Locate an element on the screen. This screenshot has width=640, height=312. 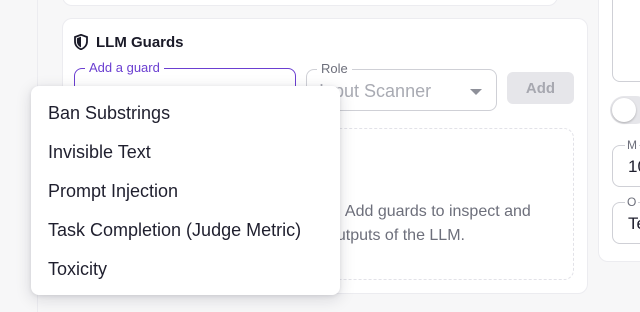
role-label: Role is located at coordinates (334, 69).